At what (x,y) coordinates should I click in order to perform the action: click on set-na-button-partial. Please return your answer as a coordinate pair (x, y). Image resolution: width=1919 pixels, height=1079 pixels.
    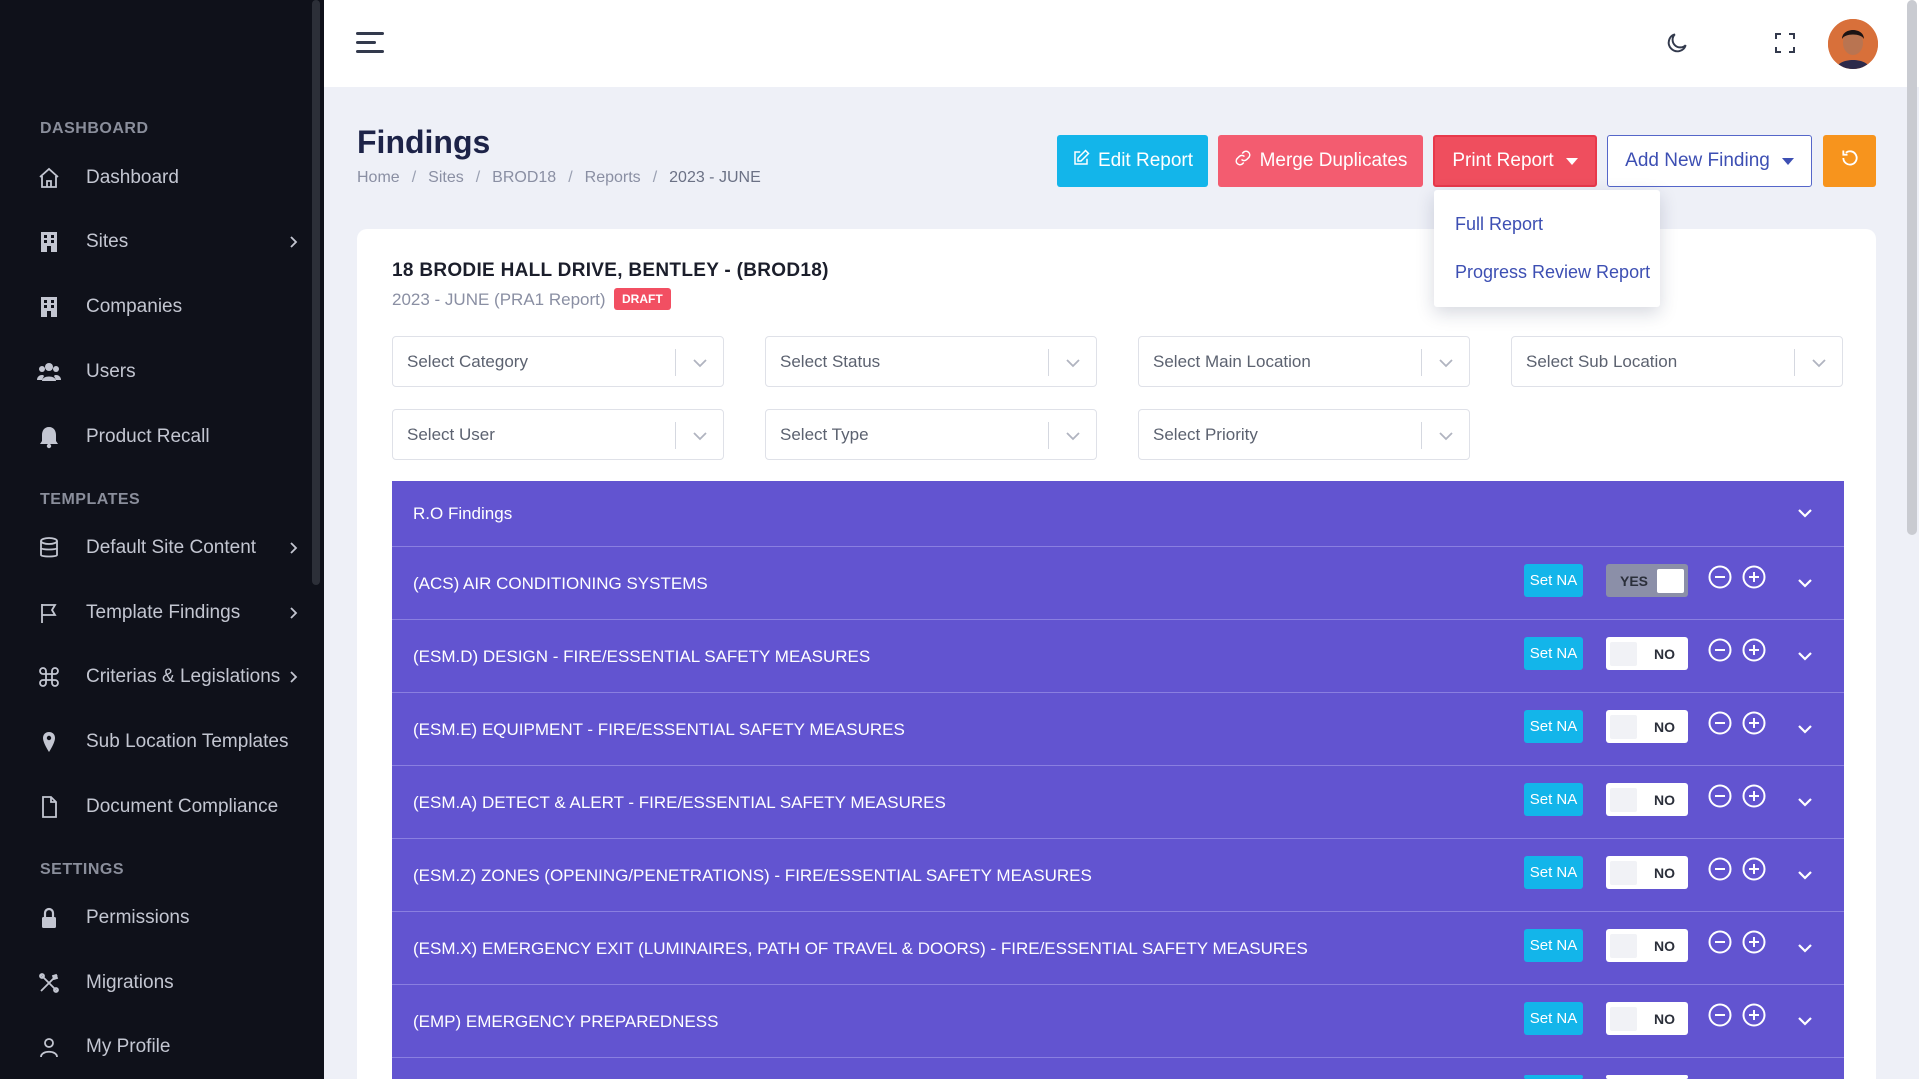
    Looking at the image, I should click on (1553, 1077).